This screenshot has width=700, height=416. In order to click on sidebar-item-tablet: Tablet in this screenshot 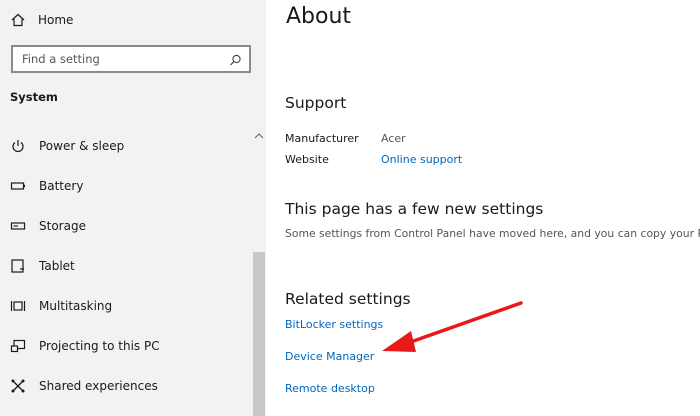, I will do `click(125, 266)`.